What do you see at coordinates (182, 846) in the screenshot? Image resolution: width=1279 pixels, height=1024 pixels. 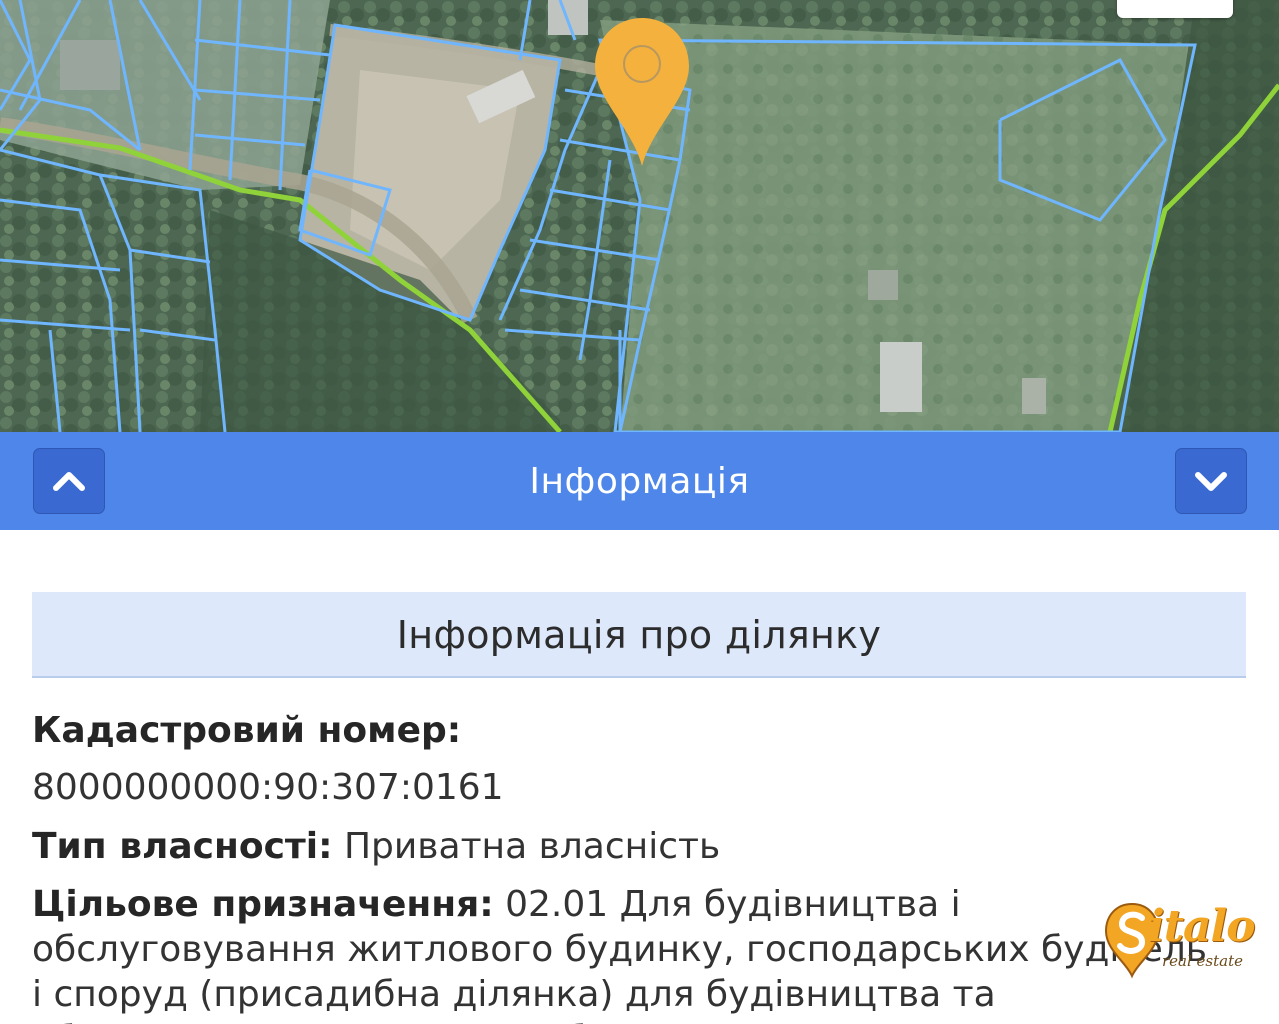 I see `ownership-label: Тип власності:` at bounding box center [182, 846].